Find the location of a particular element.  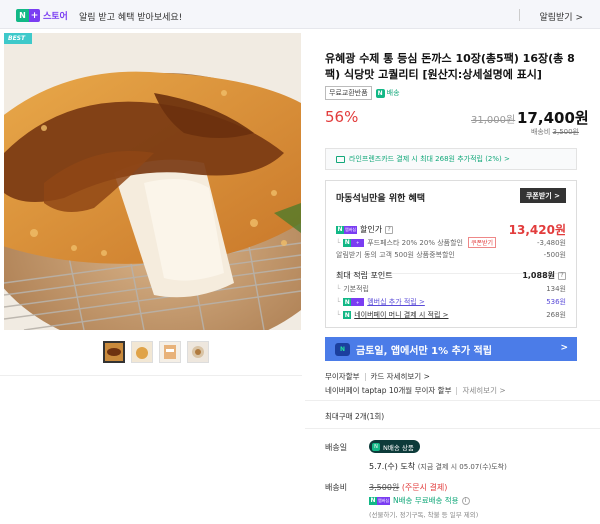

naver-plus-store-logo: N + 스토어 is located at coordinates (42, 15).